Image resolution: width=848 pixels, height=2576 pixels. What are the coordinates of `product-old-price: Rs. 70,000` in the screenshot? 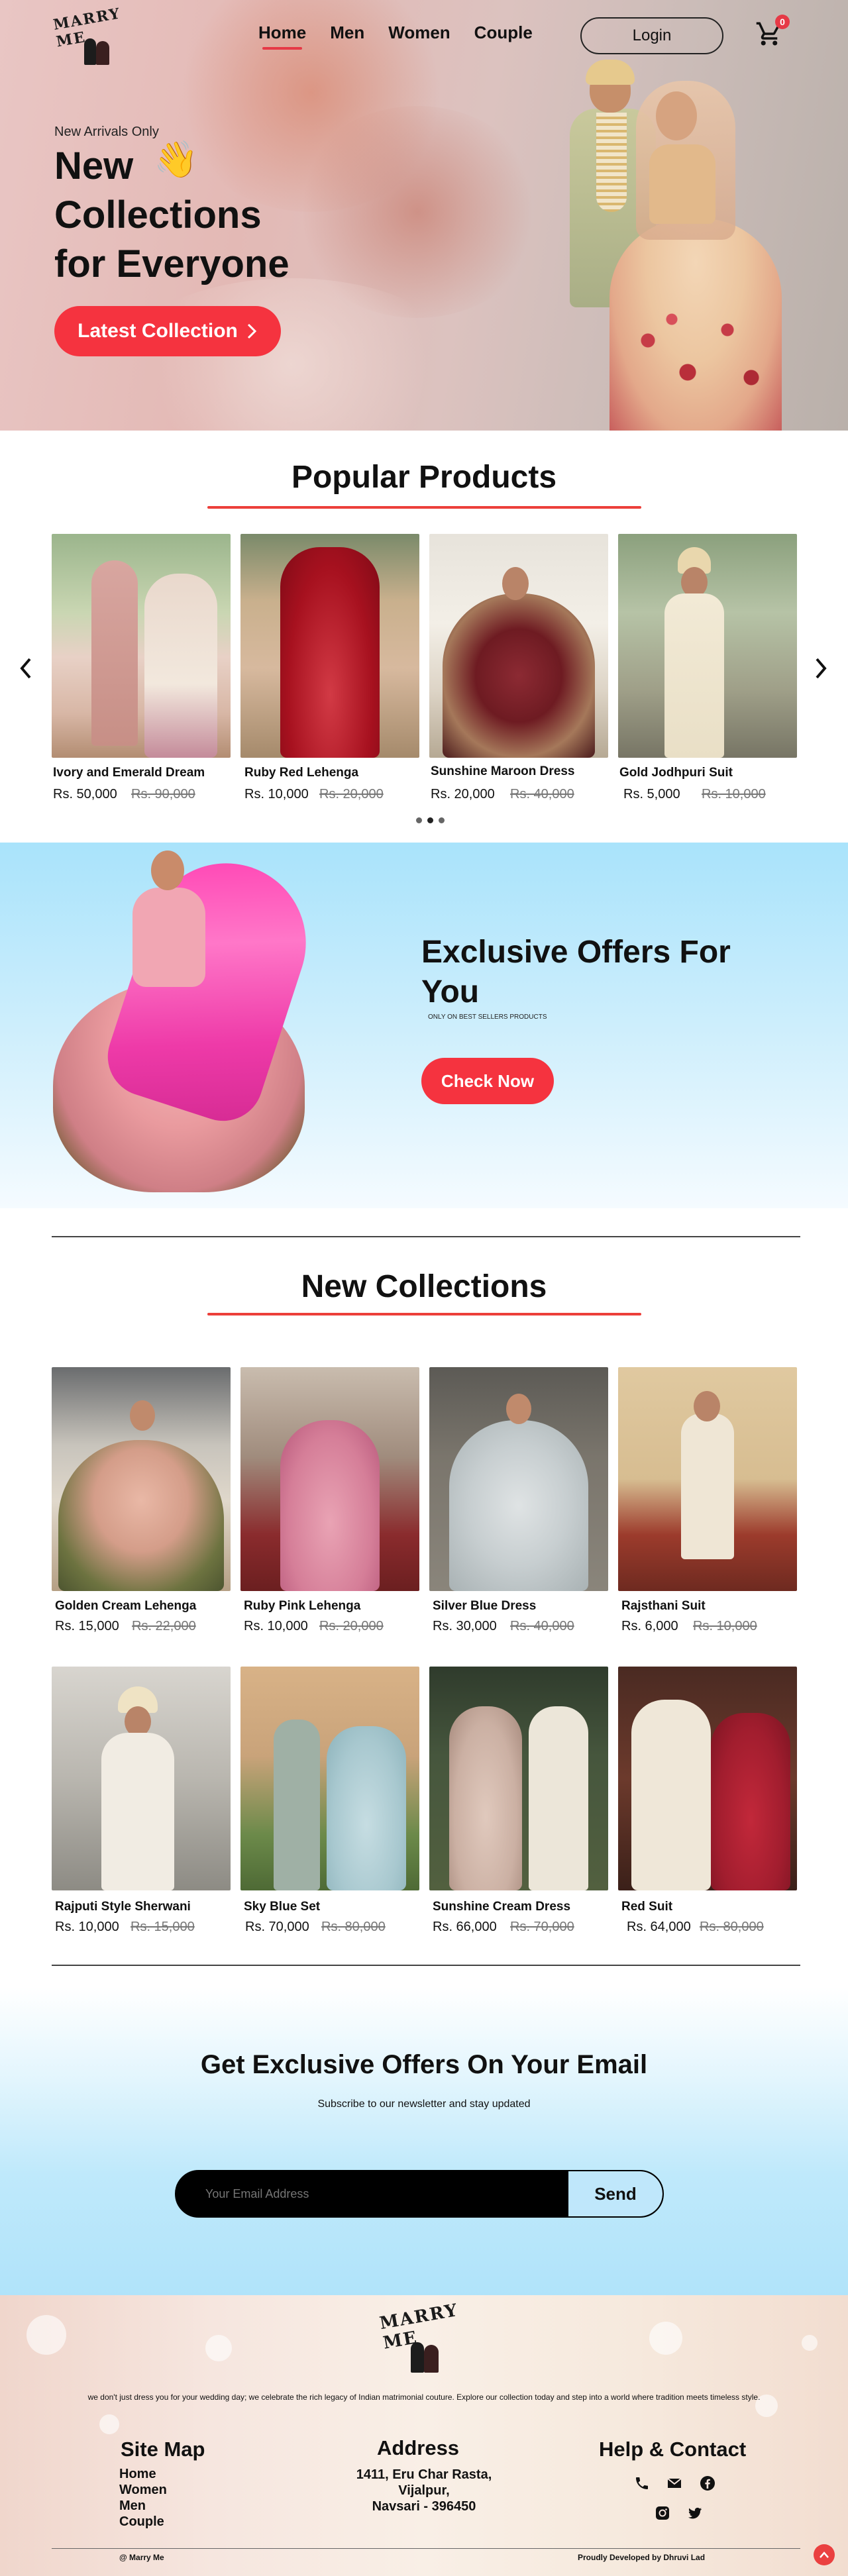 It's located at (542, 1927).